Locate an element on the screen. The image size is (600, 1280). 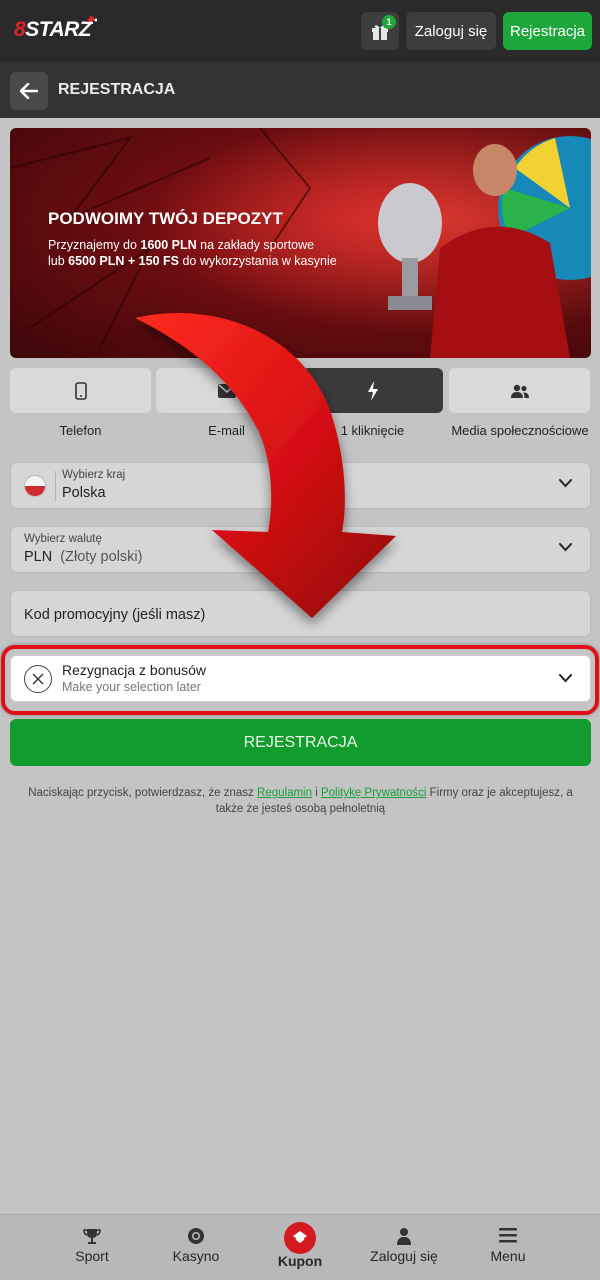
register-button: Rejestracja is located at coordinates (547, 31).